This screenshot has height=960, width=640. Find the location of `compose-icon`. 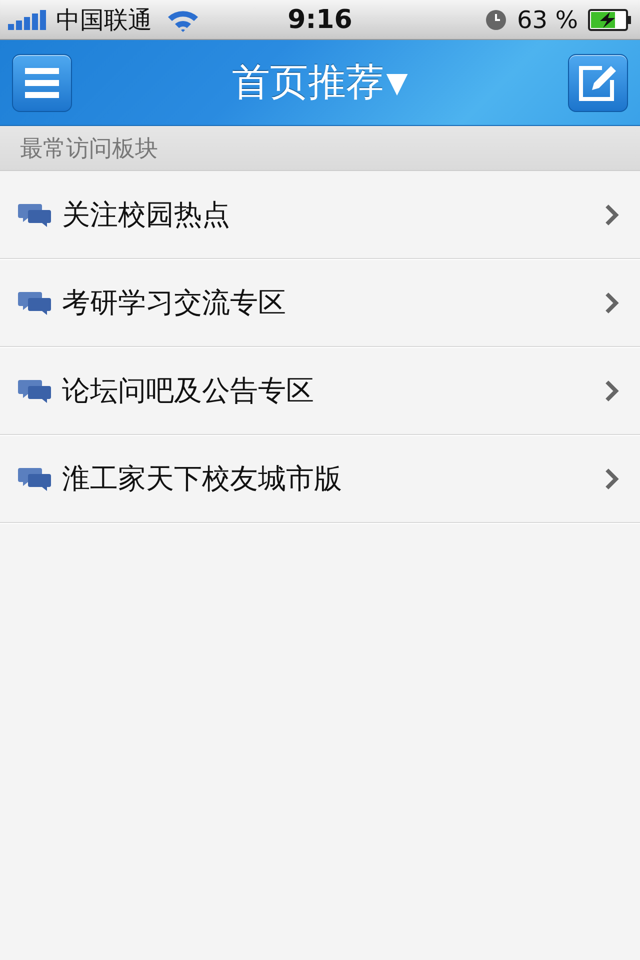

compose-icon is located at coordinates (598, 83).